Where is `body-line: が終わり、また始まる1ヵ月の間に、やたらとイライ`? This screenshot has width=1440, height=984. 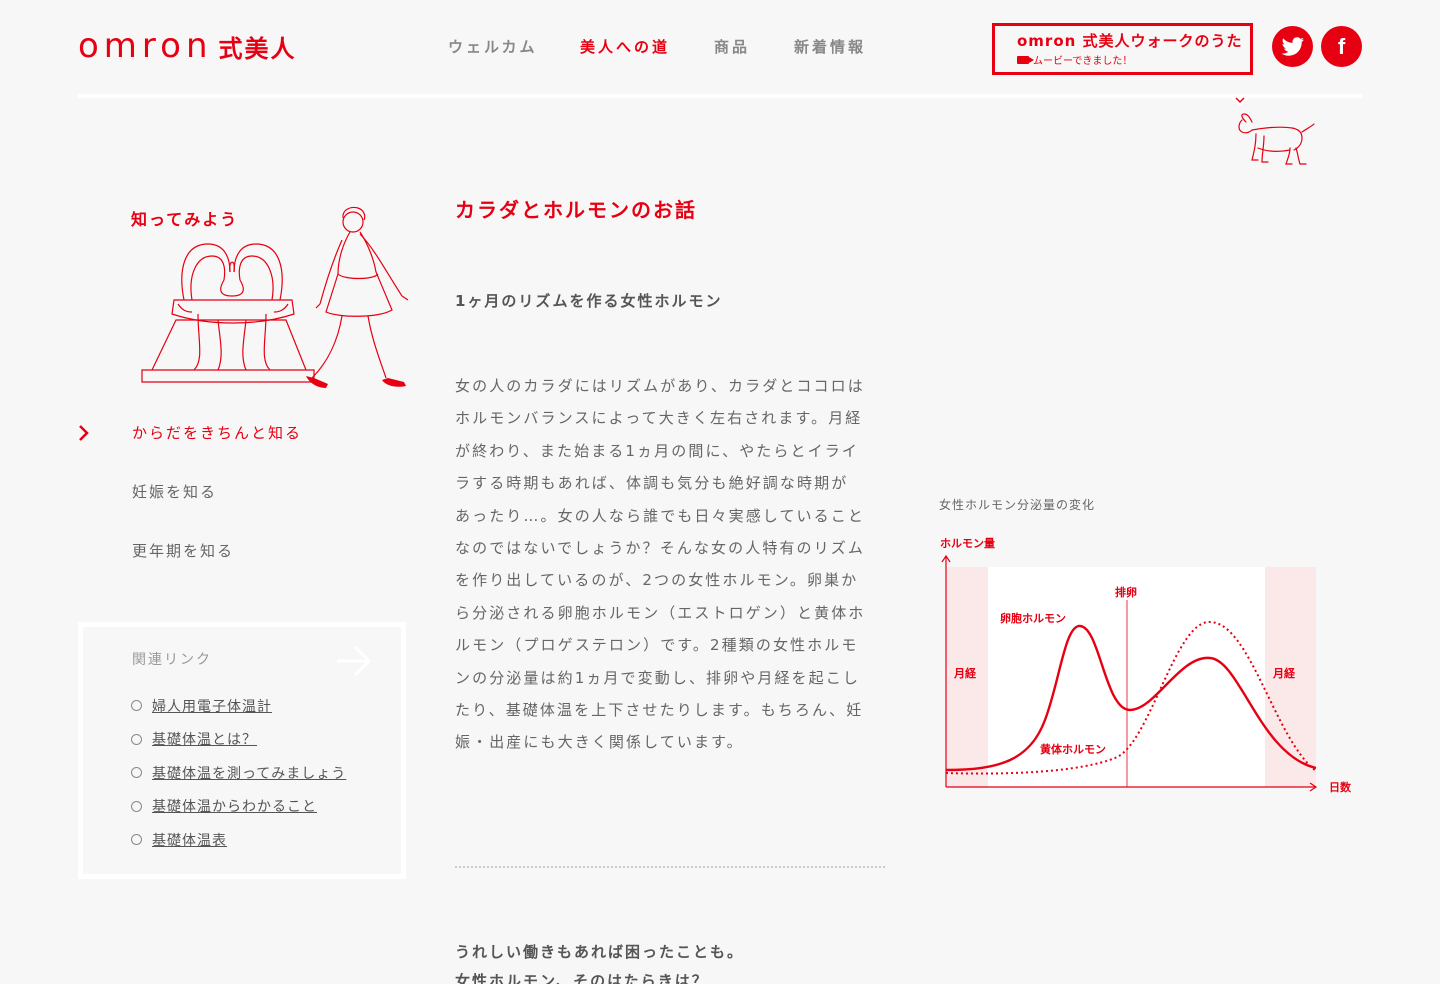 body-line: が終わり、また始まる1ヵ月の間に、やたらとイライ is located at coordinates (657, 450).